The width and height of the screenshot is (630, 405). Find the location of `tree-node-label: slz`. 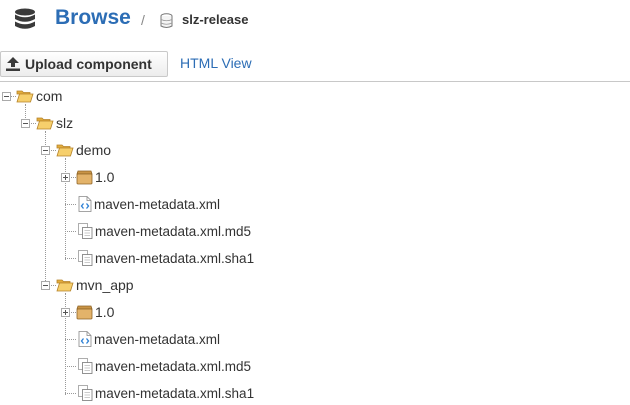

tree-node-label: slz is located at coordinates (65, 123).